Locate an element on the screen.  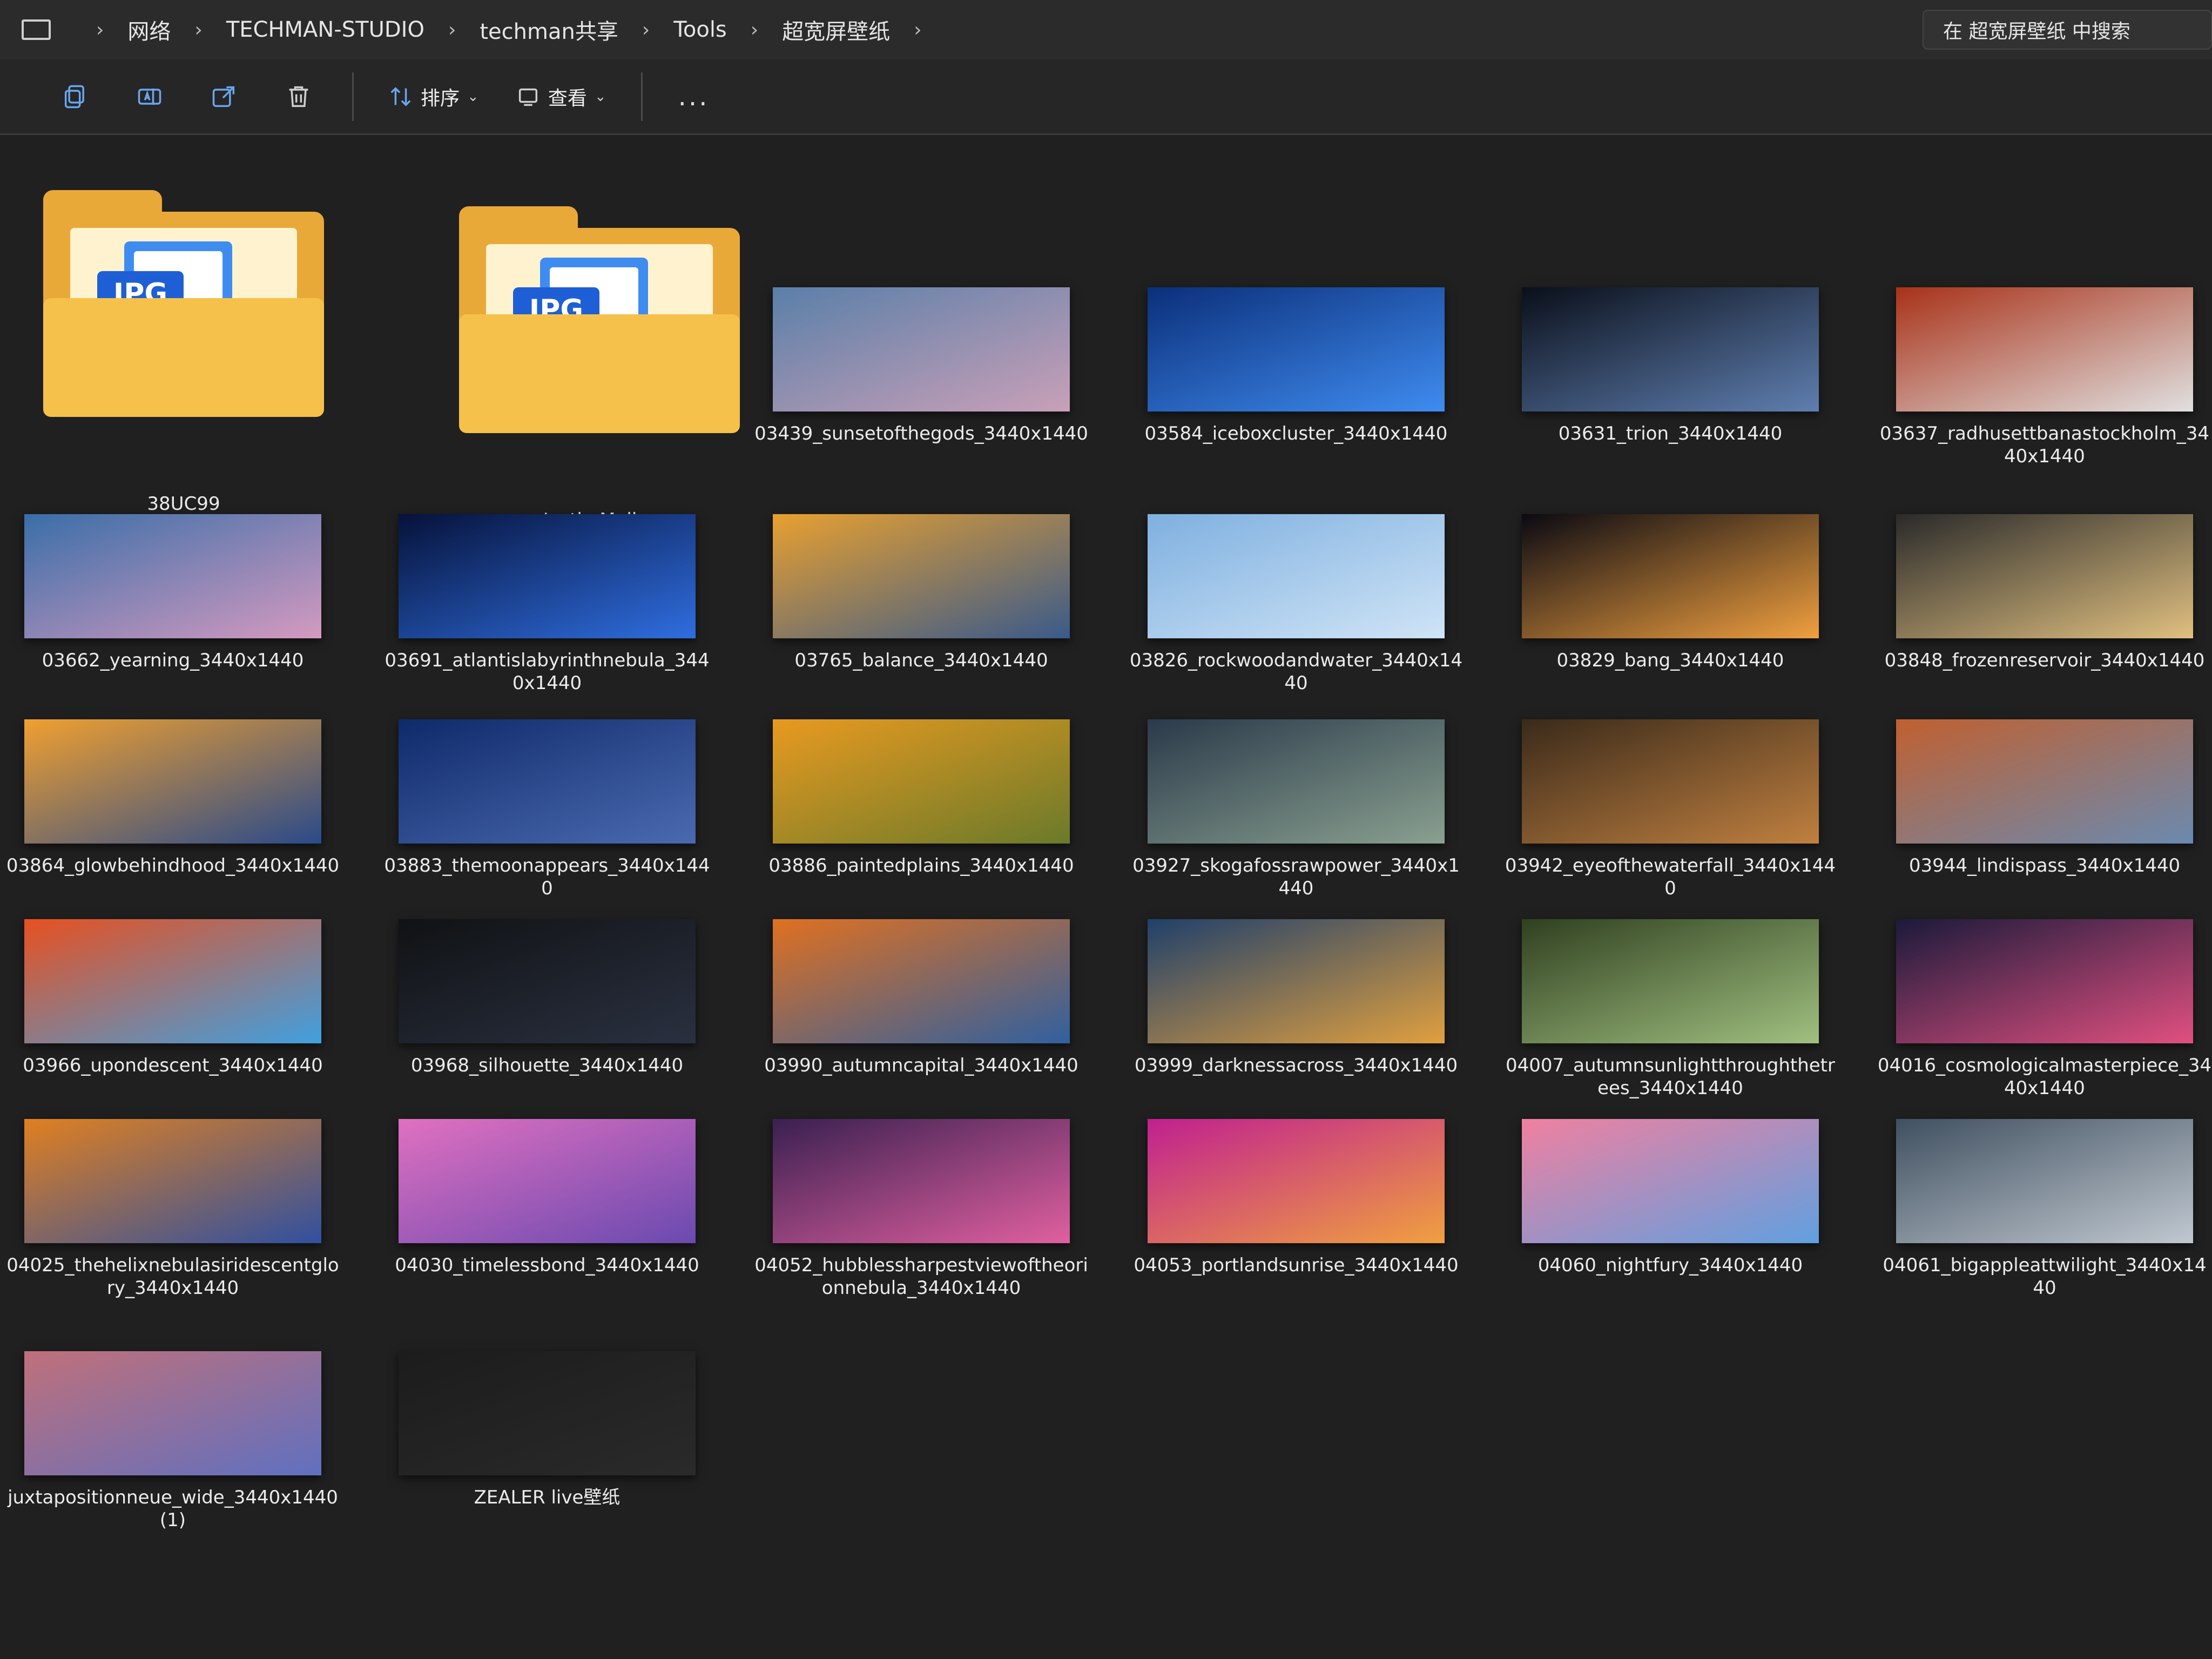
file-item: 03439_sunsetofthegods_3440x1440 is located at coordinates (921, 390).